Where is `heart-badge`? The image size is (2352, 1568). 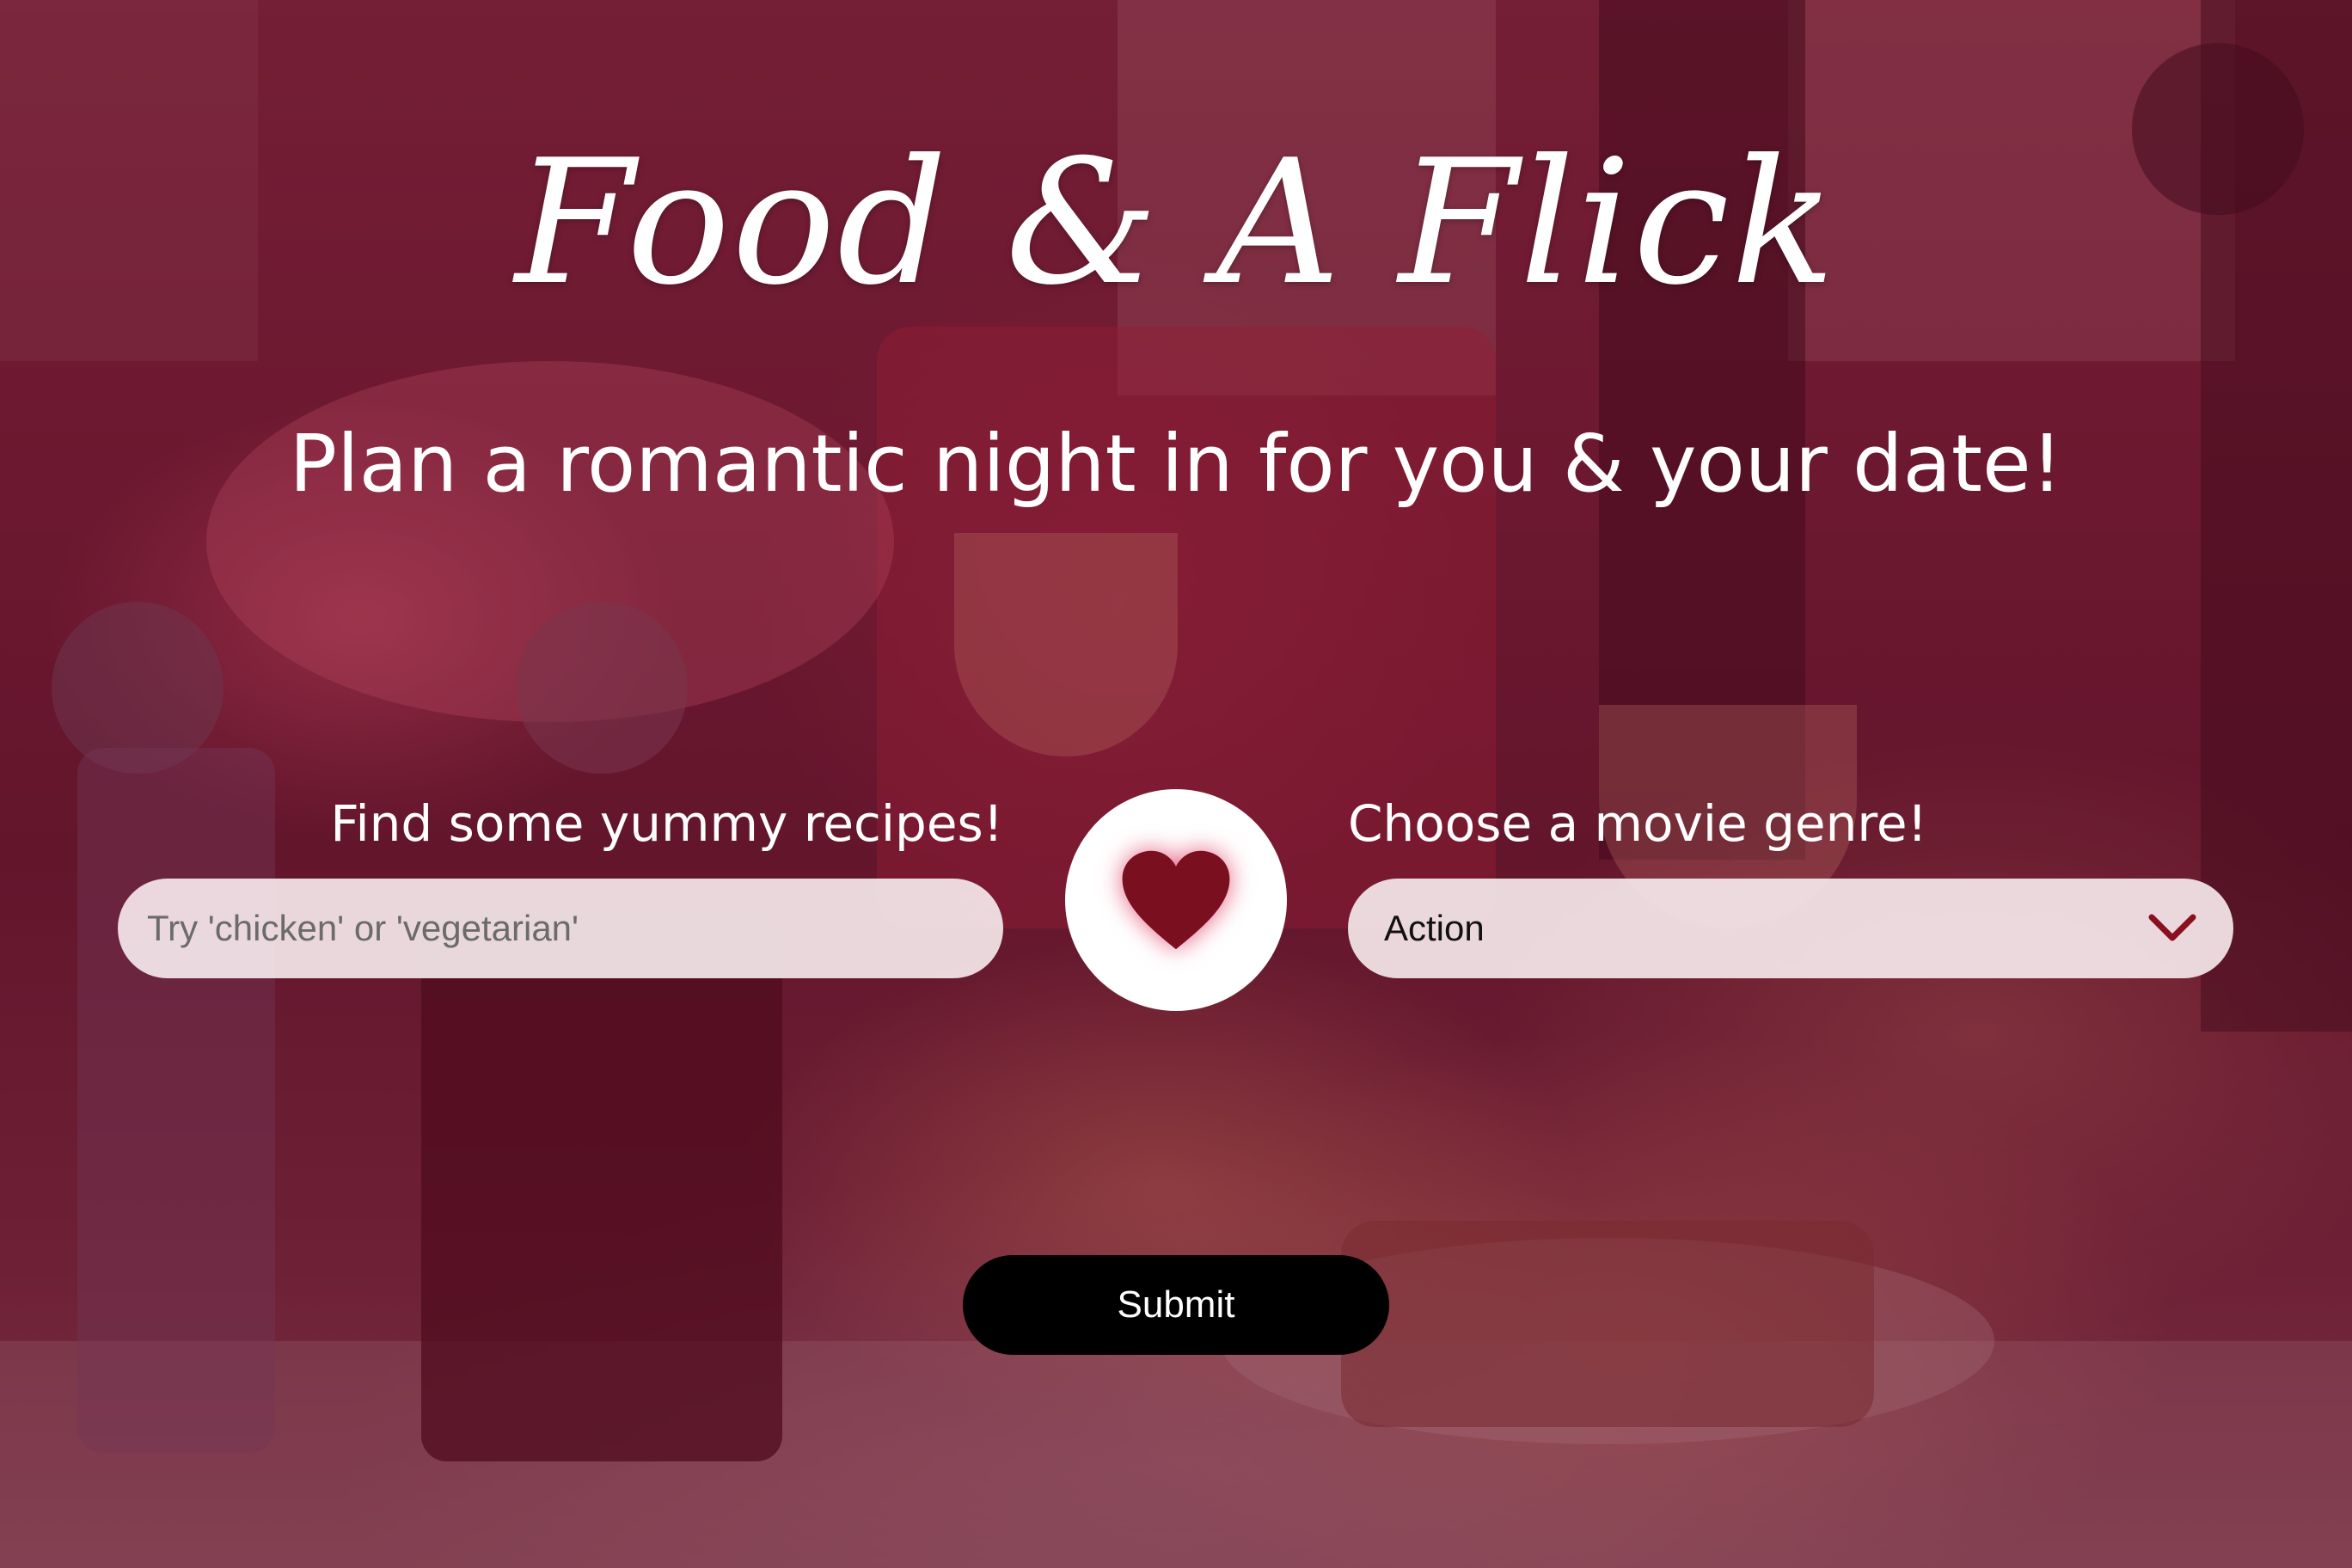 heart-badge is located at coordinates (1176, 900).